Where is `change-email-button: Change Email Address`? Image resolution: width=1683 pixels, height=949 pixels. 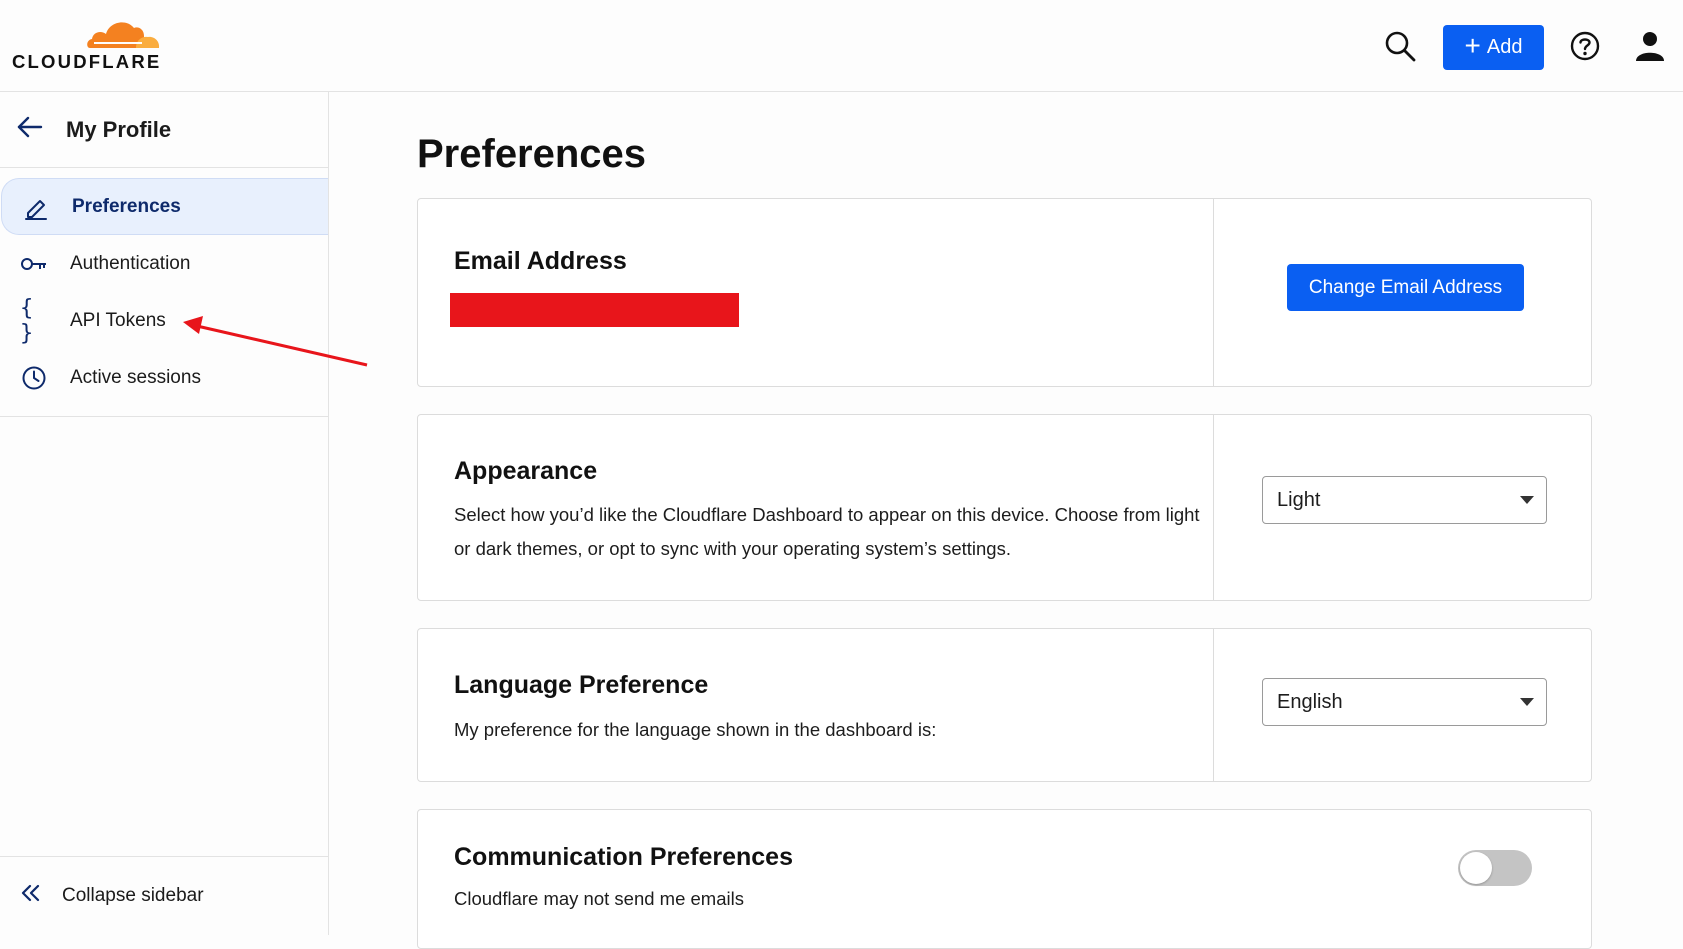 change-email-button: Change Email Address is located at coordinates (1405, 287).